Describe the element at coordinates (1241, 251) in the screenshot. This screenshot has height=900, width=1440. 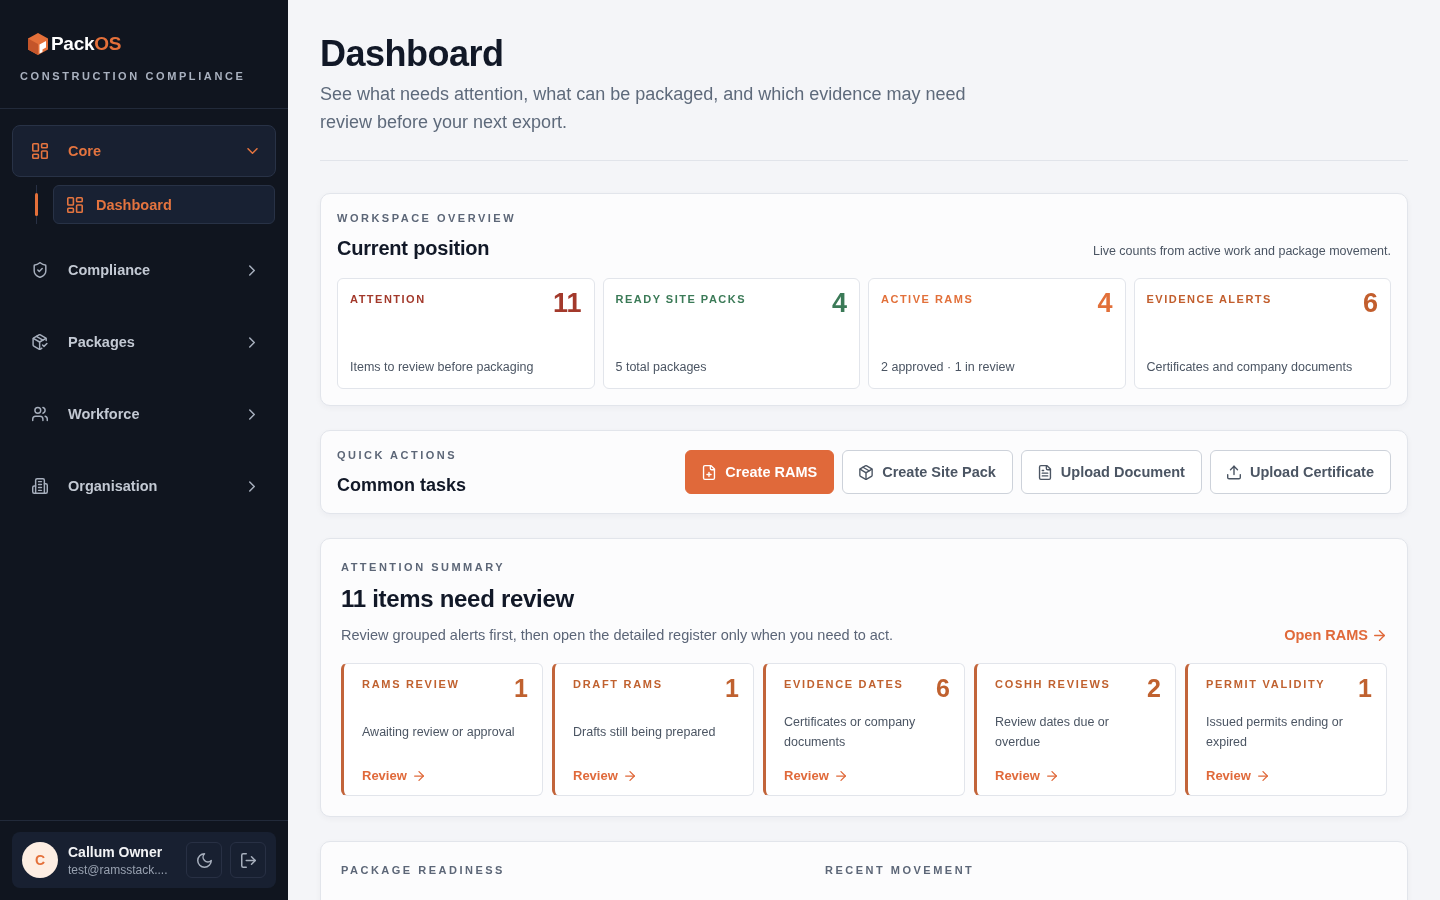
I see `overview-note: Live counts from active work and package movement.` at that location.